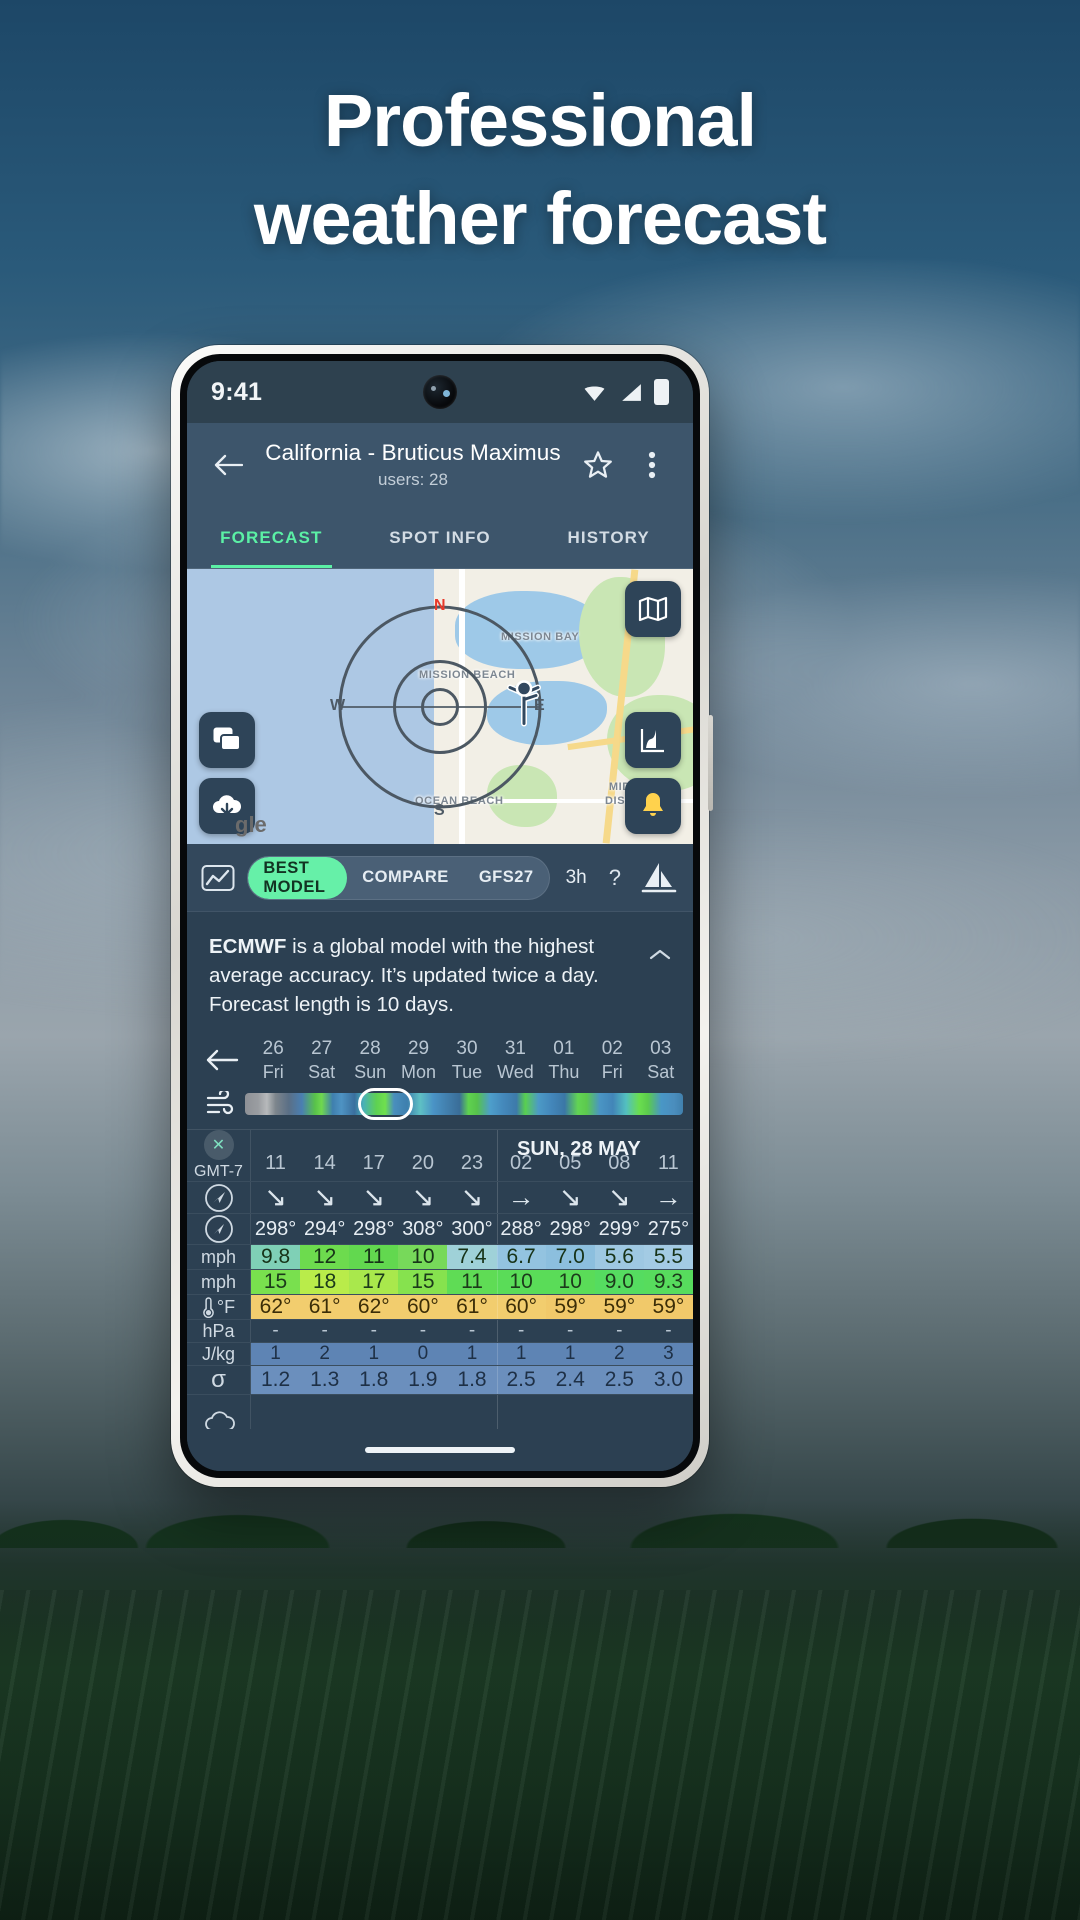 This screenshot has width=1080, height=1920. What do you see at coordinates (564, 1071) in the screenshot?
I see `day-weekday: Thu` at bounding box center [564, 1071].